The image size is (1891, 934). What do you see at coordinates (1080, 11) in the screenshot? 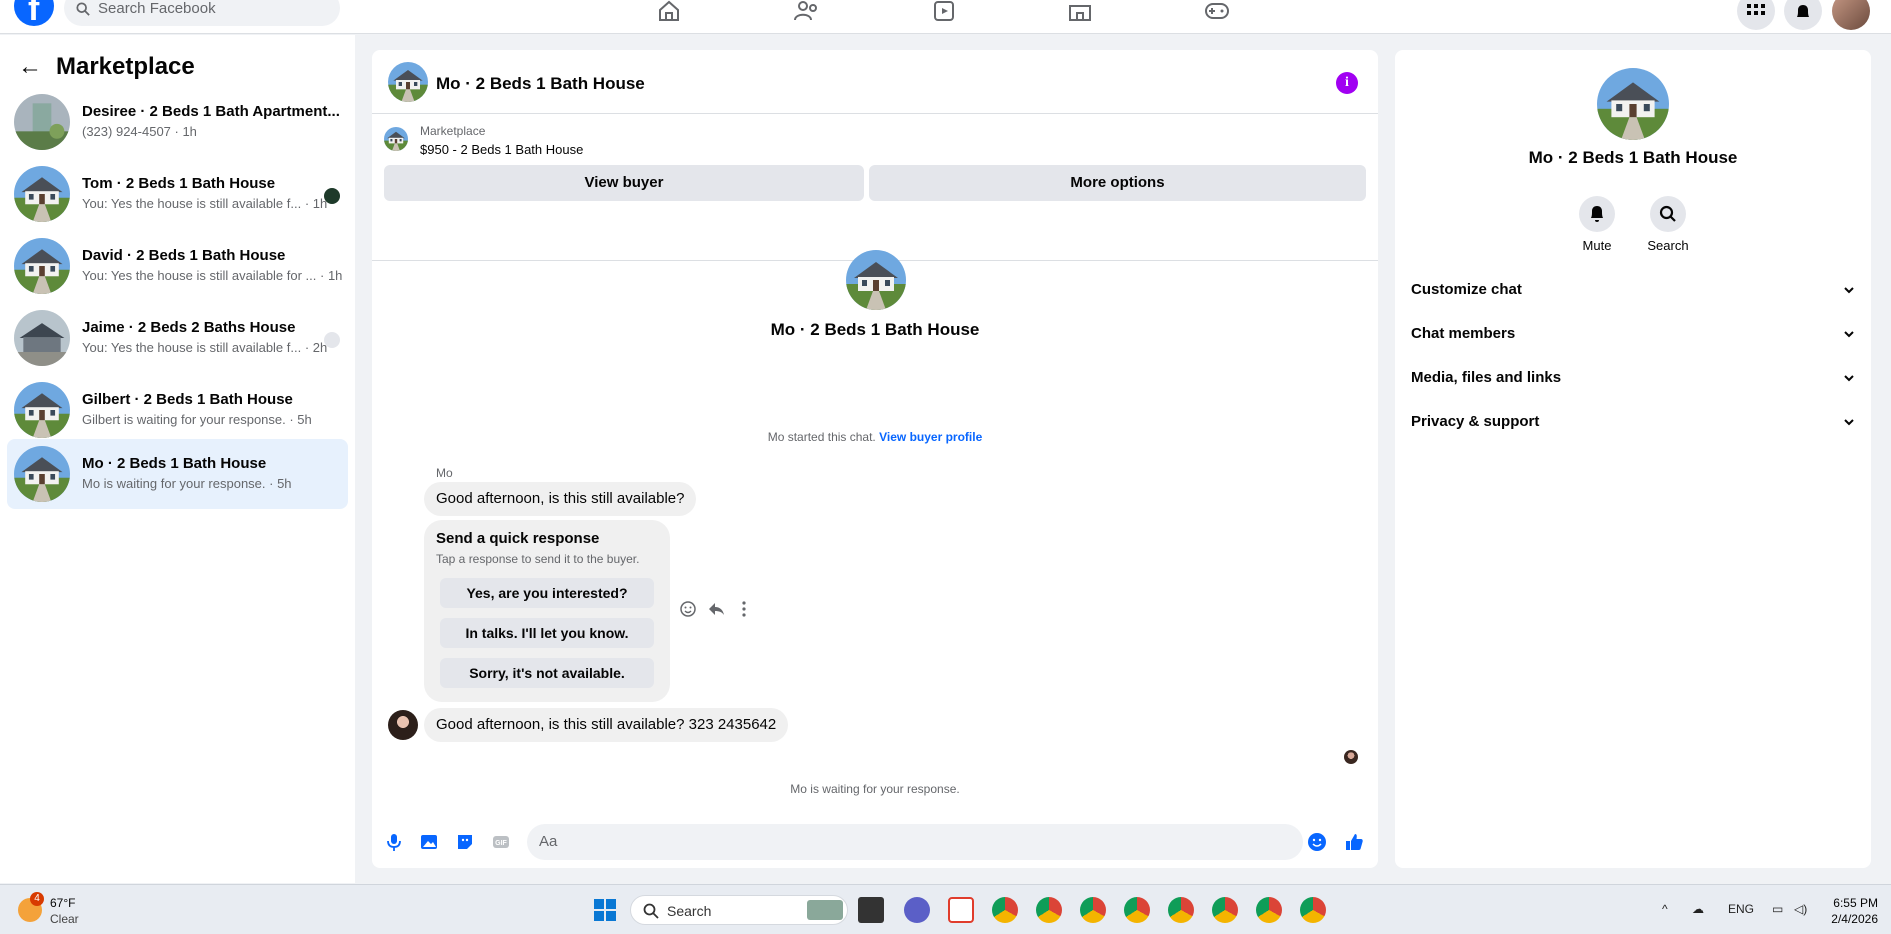
I see `marketplace-icon` at bounding box center [1080, 11].